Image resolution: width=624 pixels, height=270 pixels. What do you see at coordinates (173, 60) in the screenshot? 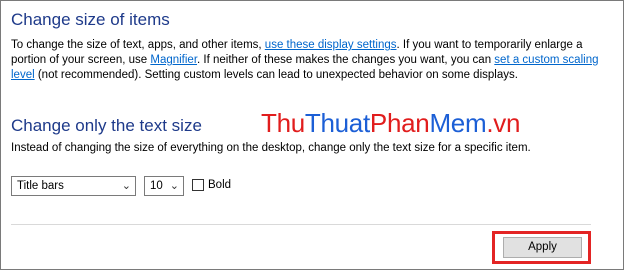
I see `magnifier-link: Magnifier` at bounding box center [173, 60].